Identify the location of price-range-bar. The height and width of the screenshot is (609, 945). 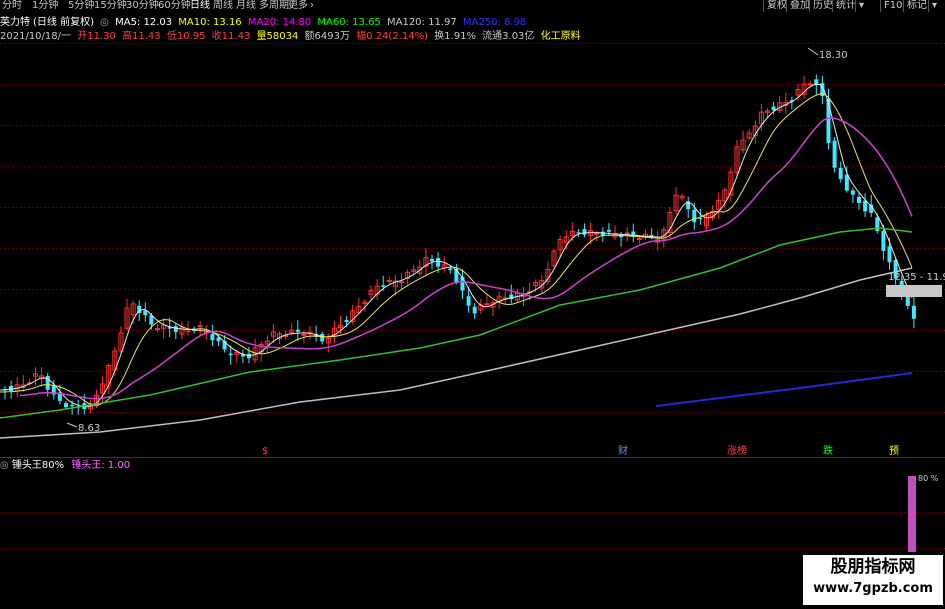
(914, 291).